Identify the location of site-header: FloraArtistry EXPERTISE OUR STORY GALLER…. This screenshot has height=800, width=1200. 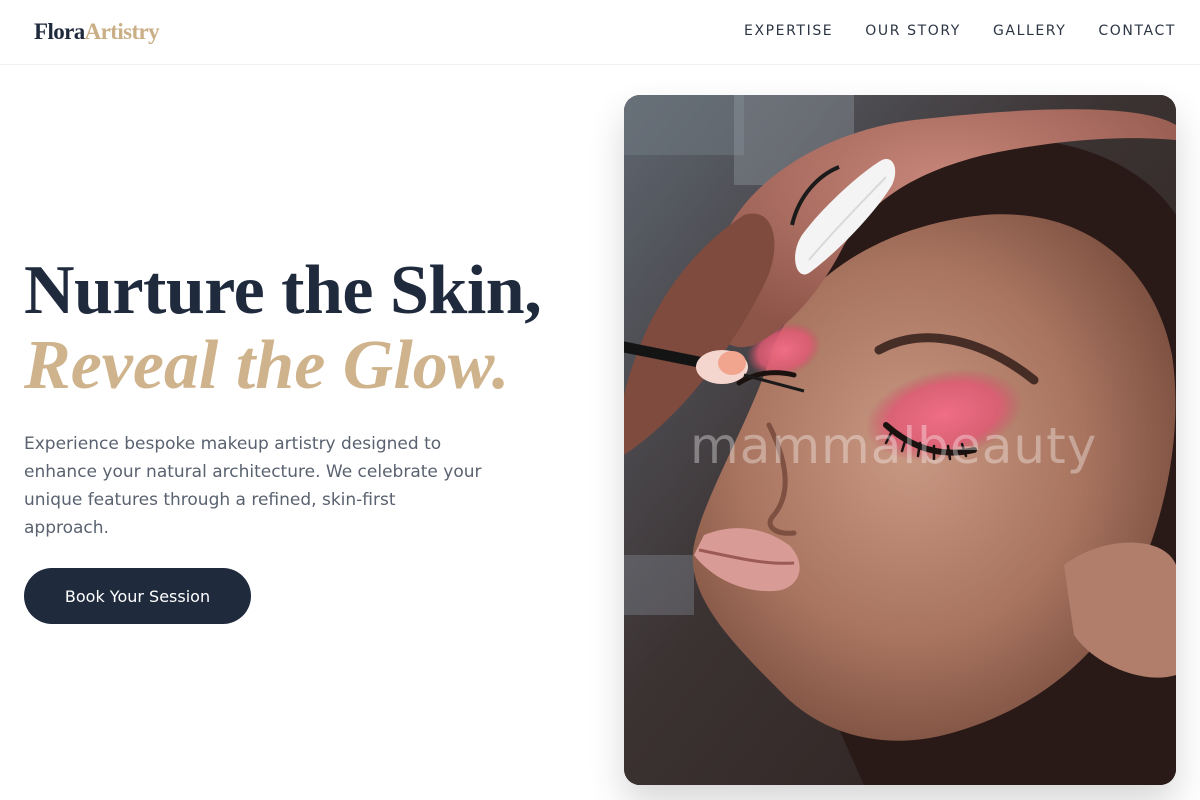
(600, 32).